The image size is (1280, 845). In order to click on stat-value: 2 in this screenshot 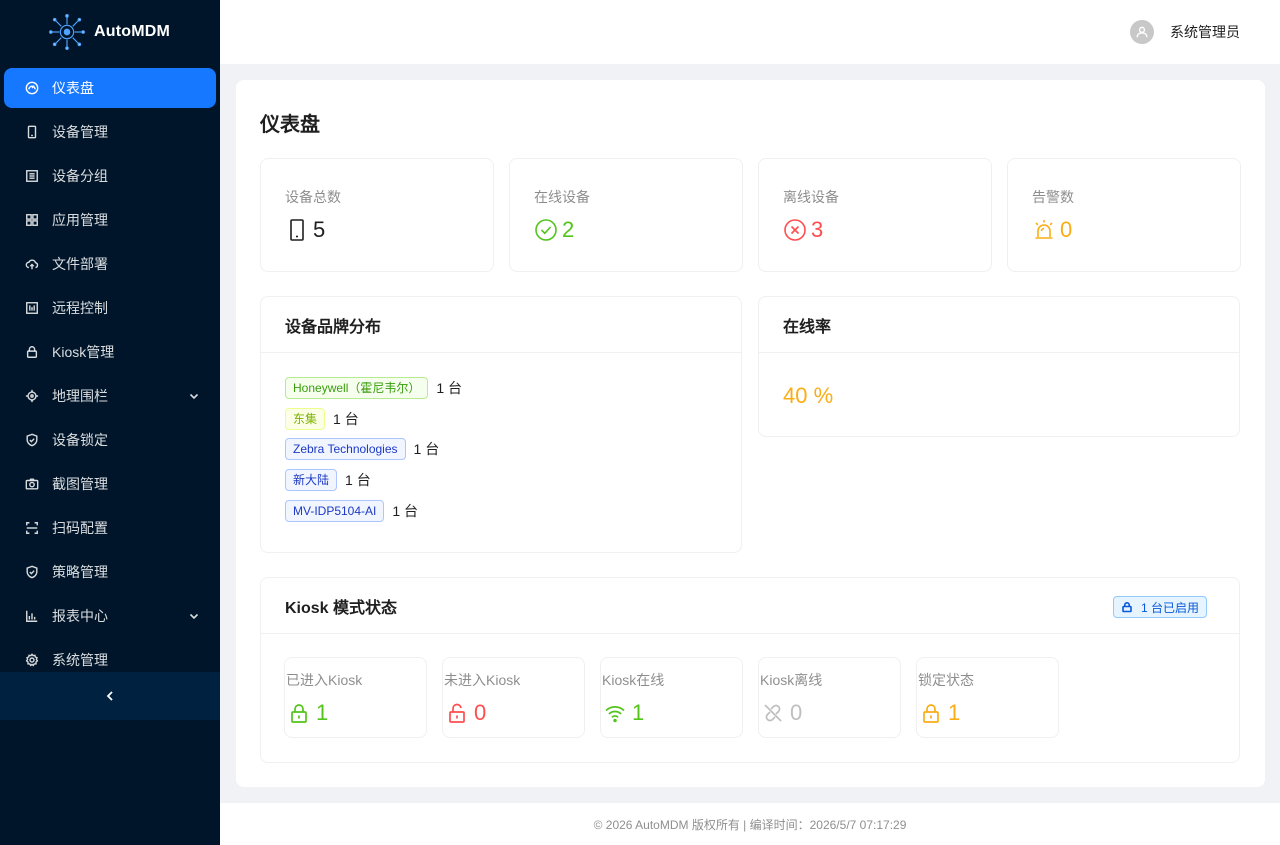, I will do `click(568, 229)`.